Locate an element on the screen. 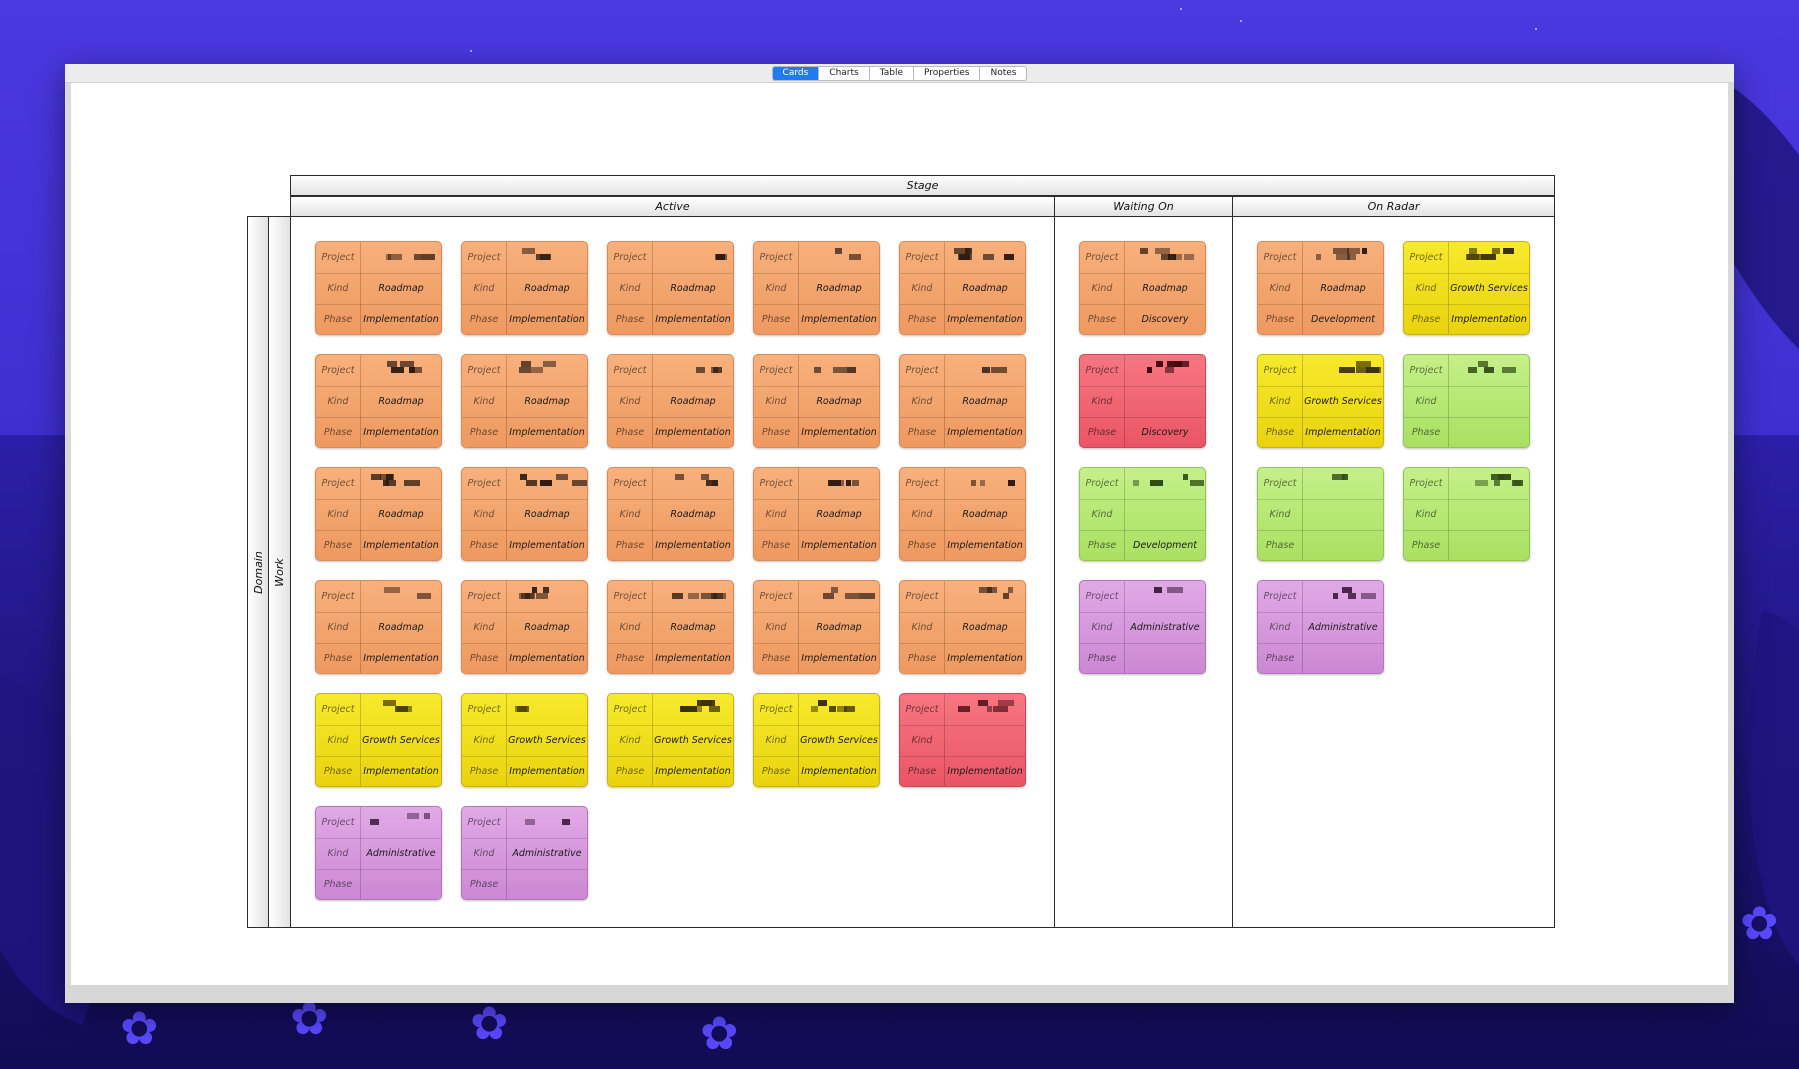 This screenshot has width=1799, height=1069. card-field-value: Development is located at coordinates (1165, 545).